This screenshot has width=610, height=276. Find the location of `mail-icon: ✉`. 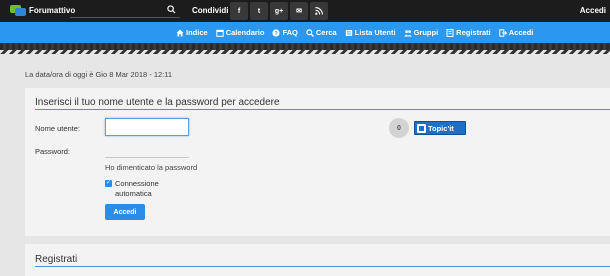

mail-icon: ✉ is located at coordinates (299, 11).